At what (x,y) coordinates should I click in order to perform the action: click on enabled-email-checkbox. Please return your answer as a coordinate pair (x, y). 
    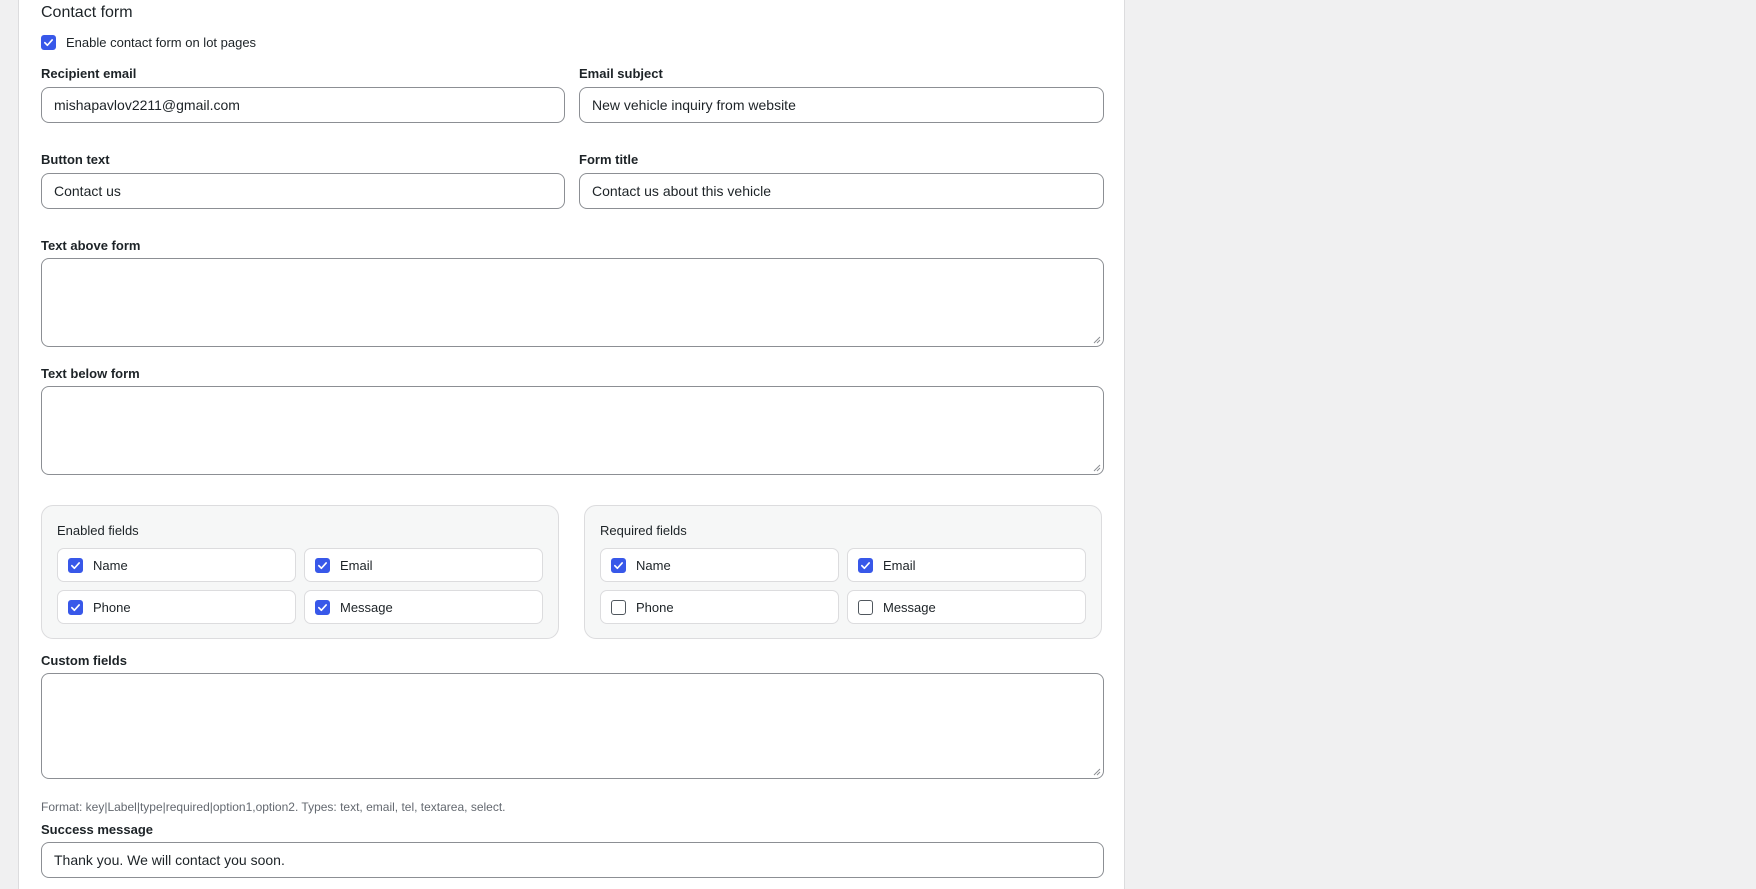
    Looking at the image, I should click on (322, 565).